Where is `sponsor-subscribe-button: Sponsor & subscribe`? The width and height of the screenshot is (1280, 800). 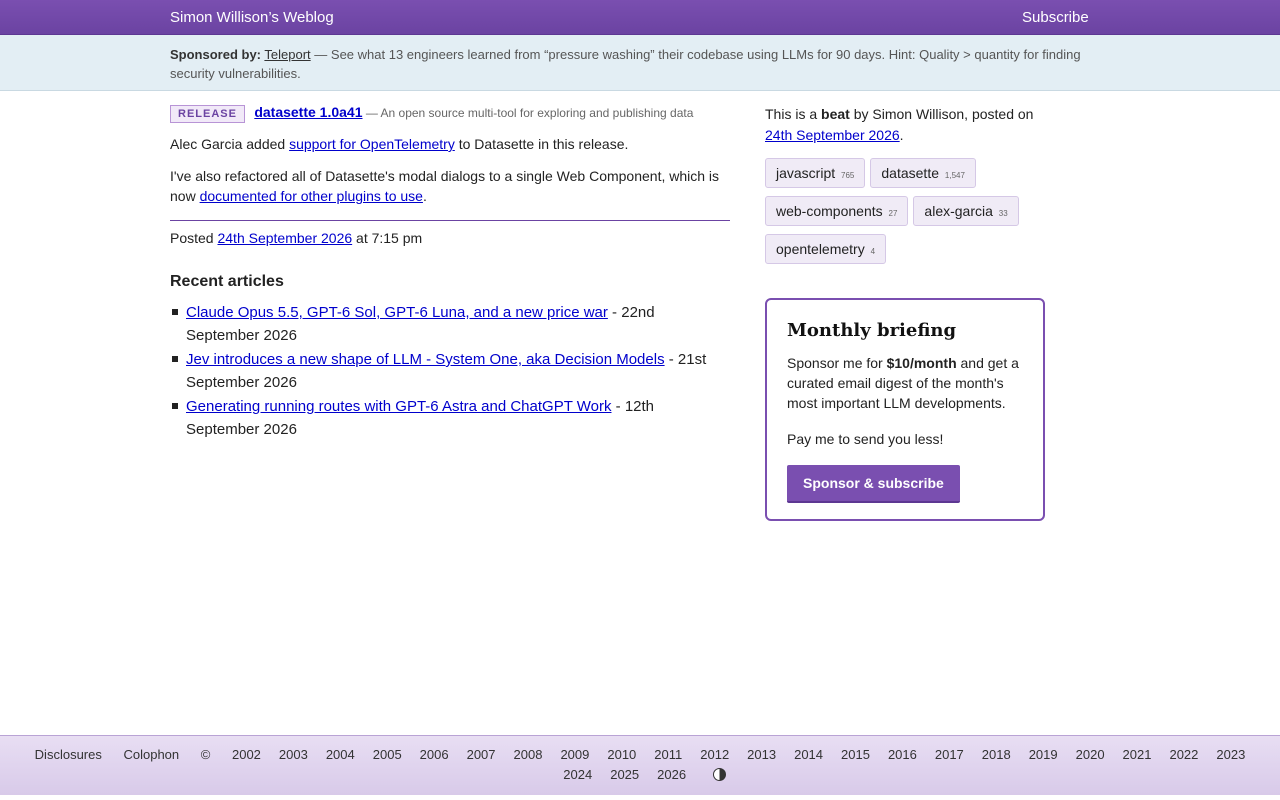
sponsor-subscribe-button: Sponsor & subscribe is located at coordinates (873, 484).